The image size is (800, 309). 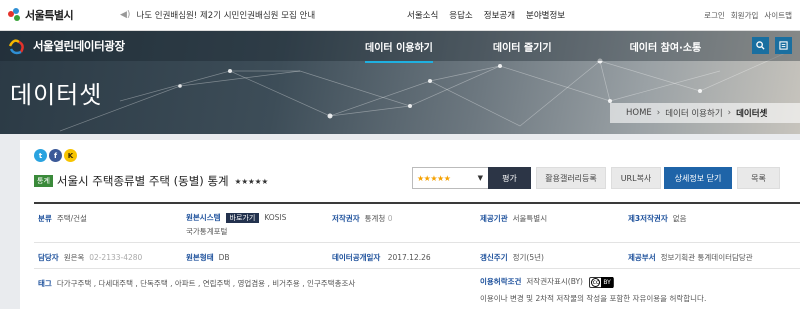 What do you see at coordinates (79, 46) in the screenshot?
I see `site-name: 서울열린데이터광장` at bounding box center [79, 46].